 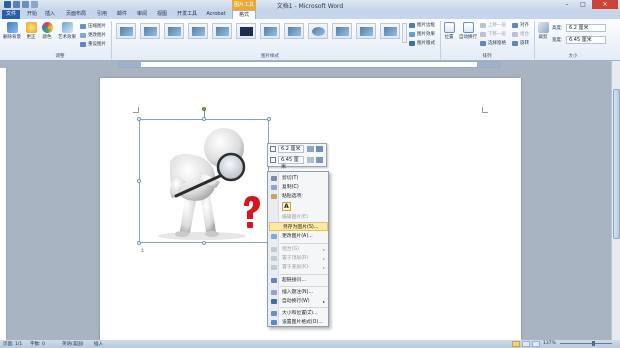 What do you see at coordinates (162, 14) in the screenshot?
I see `tab-view: 视图` at bounding box center [162, 14].